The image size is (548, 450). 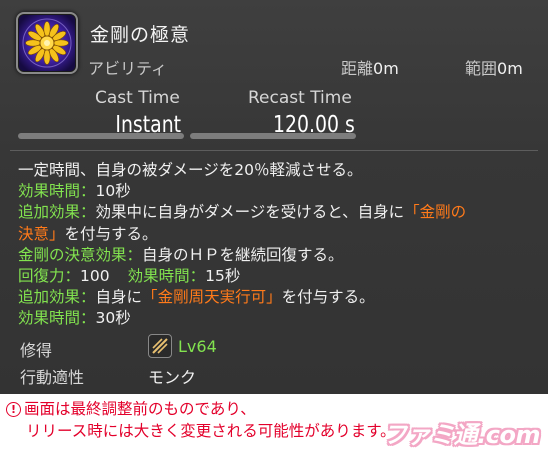 I want to click on description-line: 一定時間、自身の被ダメージを20％軽減させる。, so click(x=278, y=170).